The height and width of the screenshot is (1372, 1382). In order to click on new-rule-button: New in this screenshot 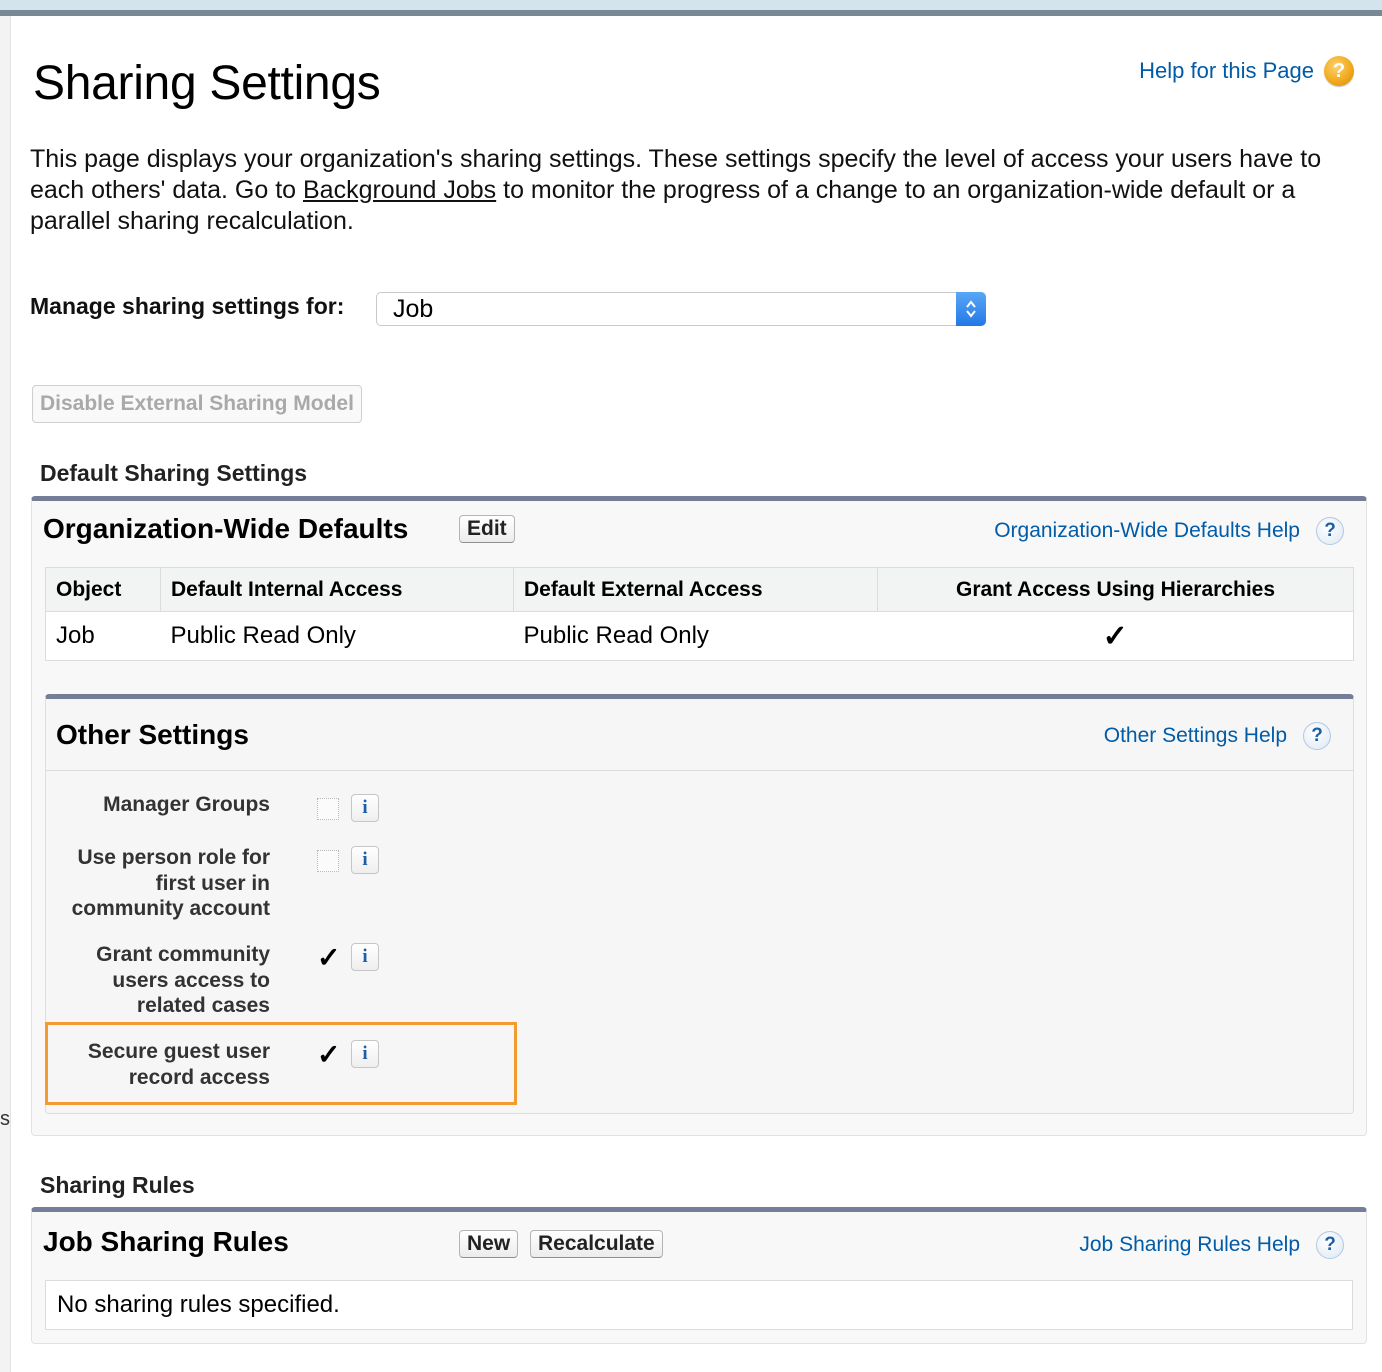, I will do `click(489, 1244)`.